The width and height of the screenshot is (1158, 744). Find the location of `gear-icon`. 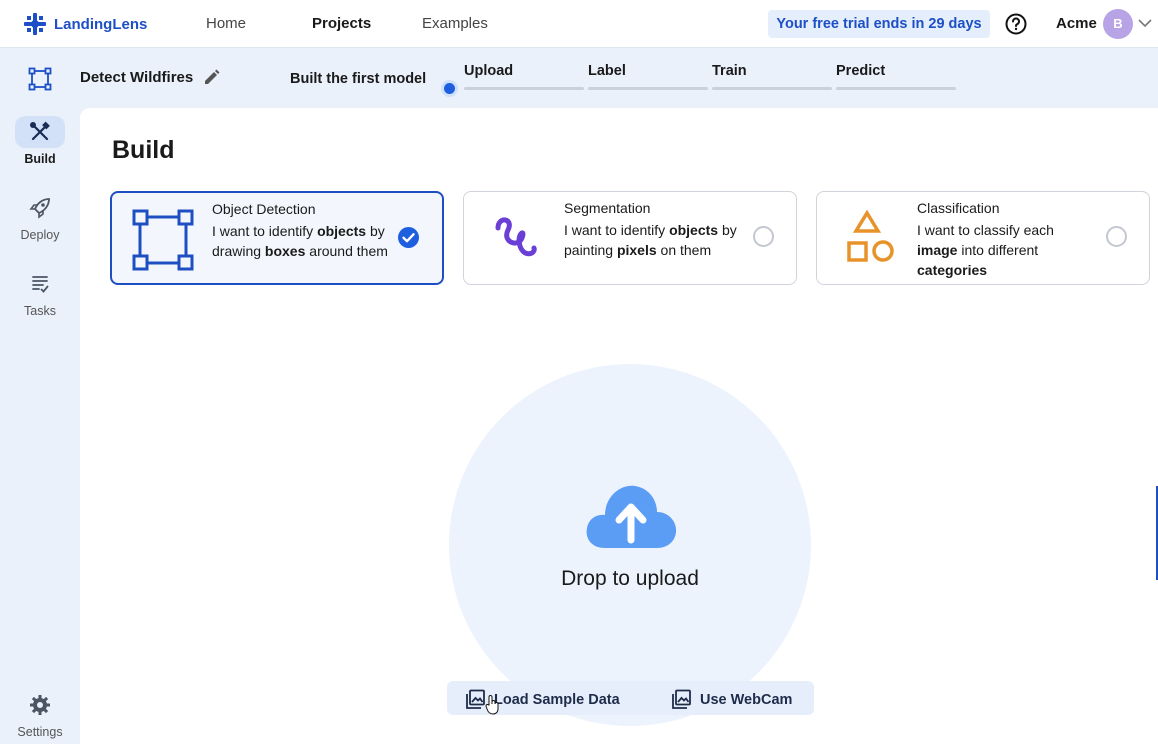

gear-icon is located at coordinates (40, 705).